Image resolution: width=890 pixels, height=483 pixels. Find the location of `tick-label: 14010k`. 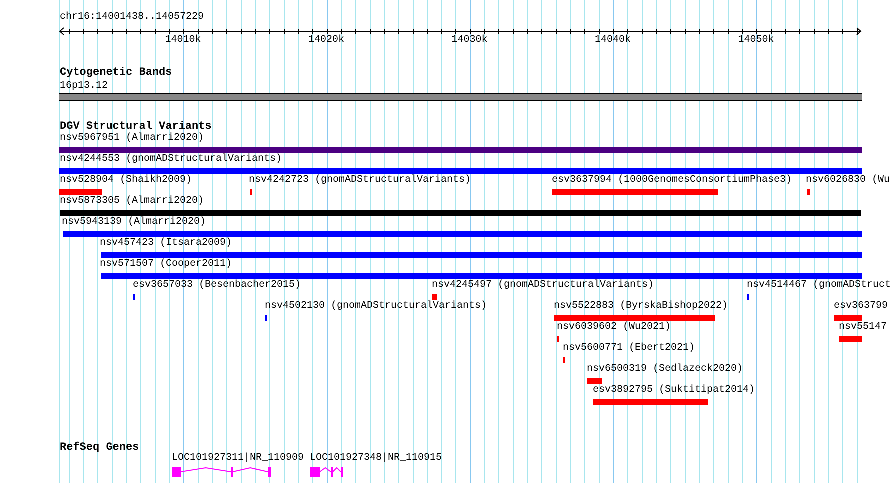

tick-label: 14010k is located at coordinates (183, 41).